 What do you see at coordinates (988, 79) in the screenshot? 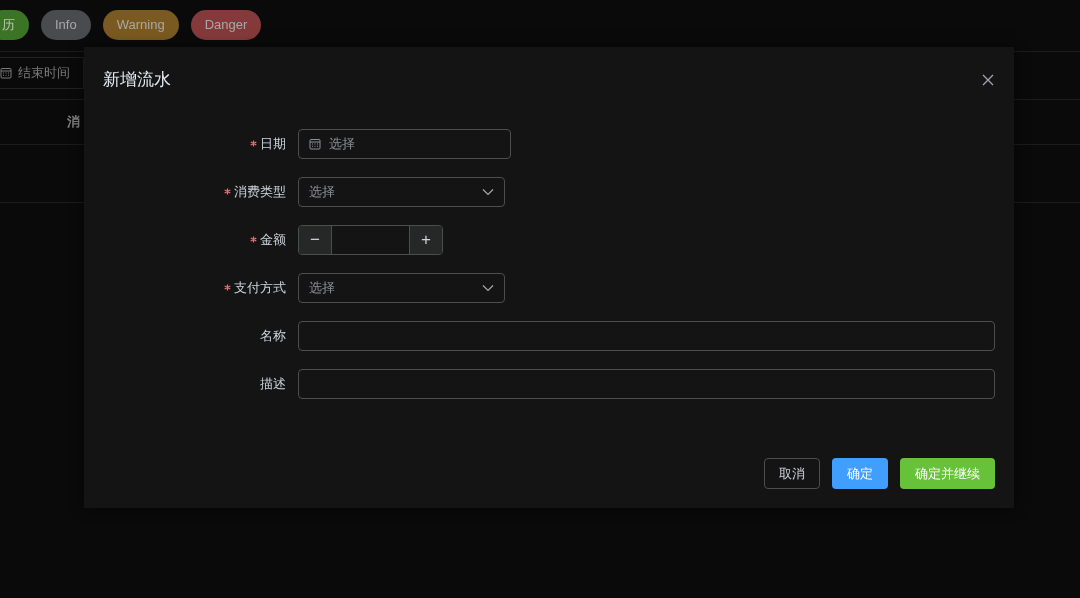
I see `close-button` at bounding box center [988, 79].